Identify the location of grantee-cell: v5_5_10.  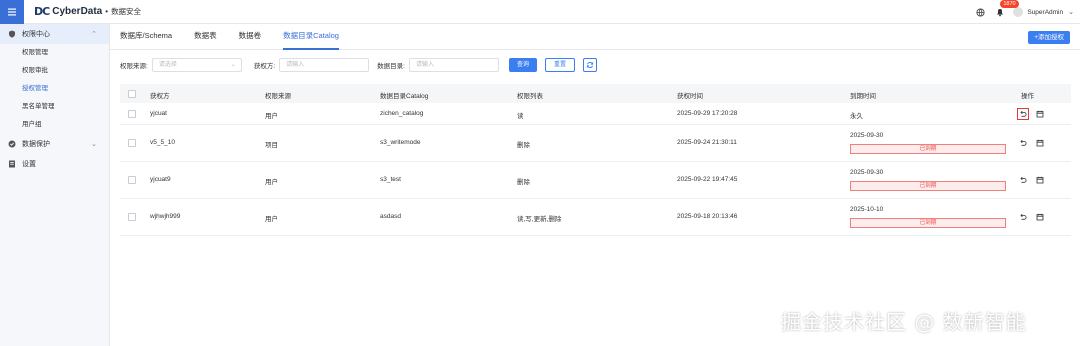
(162, 142).